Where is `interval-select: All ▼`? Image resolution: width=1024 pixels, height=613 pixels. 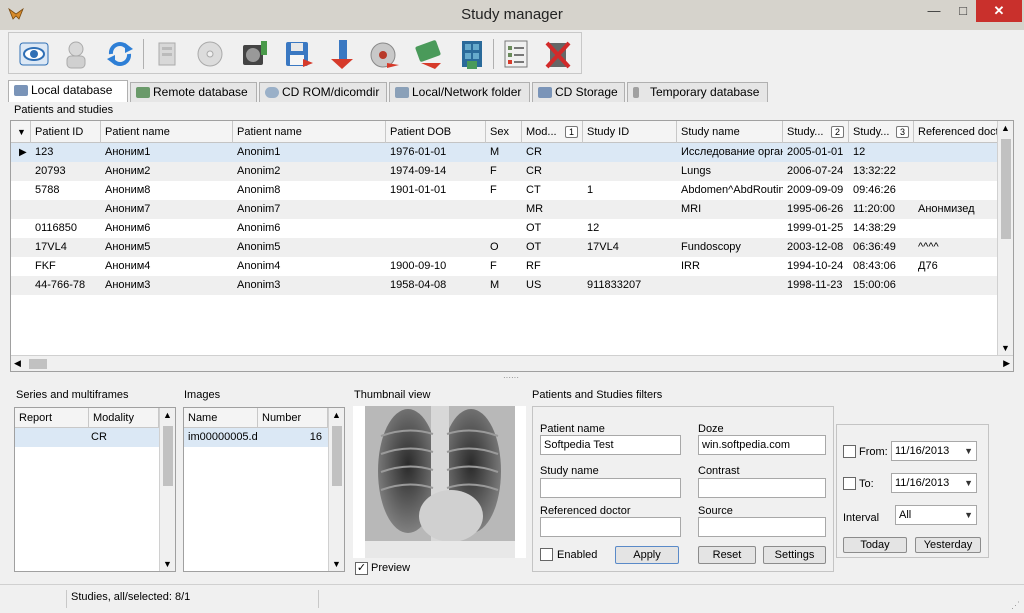 interval-select: All ▼ is located at coordinates (936, 515).